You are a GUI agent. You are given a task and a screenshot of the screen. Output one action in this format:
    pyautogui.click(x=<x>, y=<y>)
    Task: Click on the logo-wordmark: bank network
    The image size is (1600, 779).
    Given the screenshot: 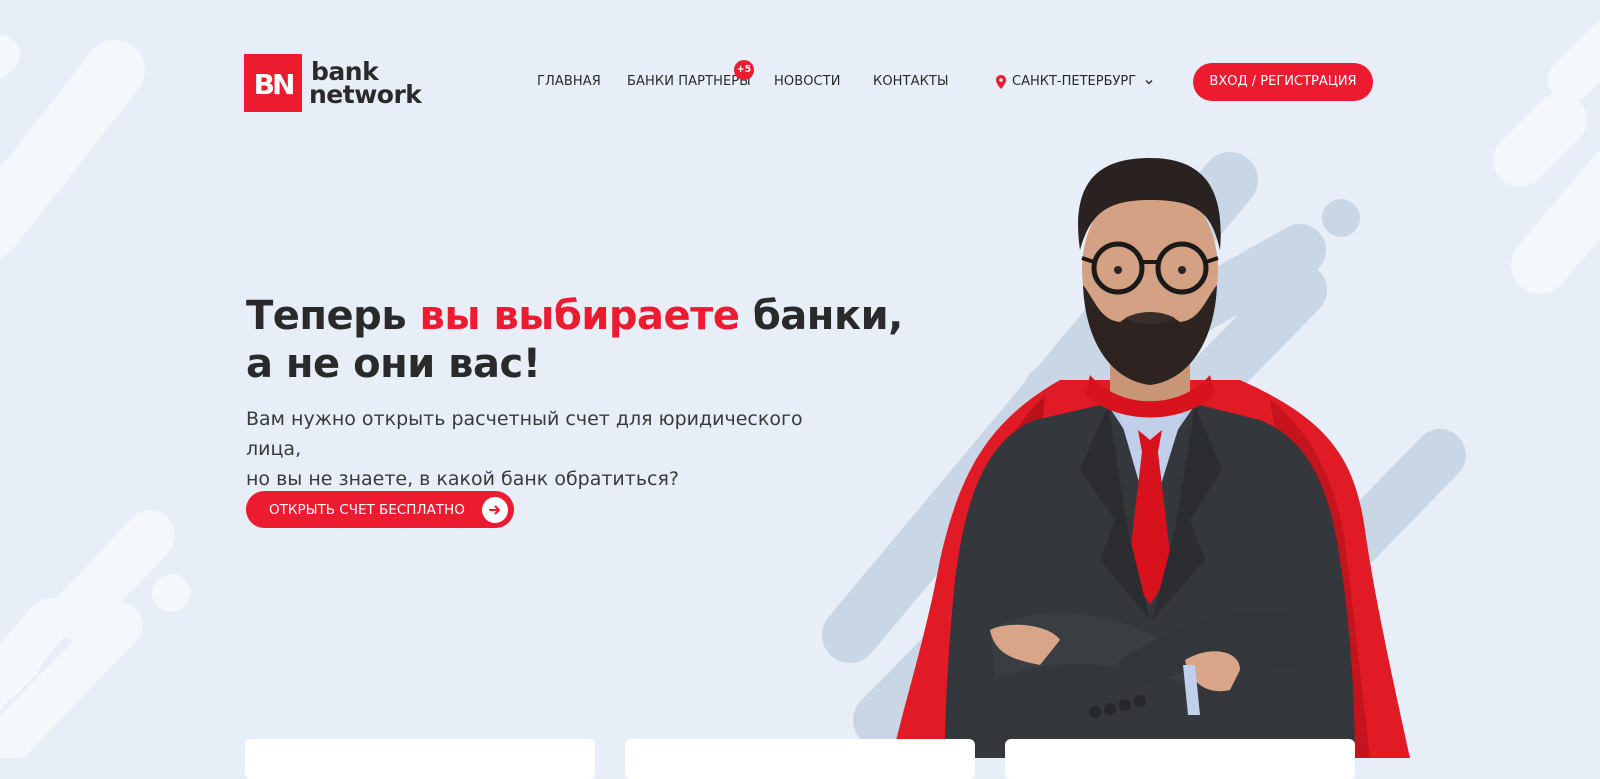 What is the action you would take?
    pyautogui.click(x=365, y=84)
    